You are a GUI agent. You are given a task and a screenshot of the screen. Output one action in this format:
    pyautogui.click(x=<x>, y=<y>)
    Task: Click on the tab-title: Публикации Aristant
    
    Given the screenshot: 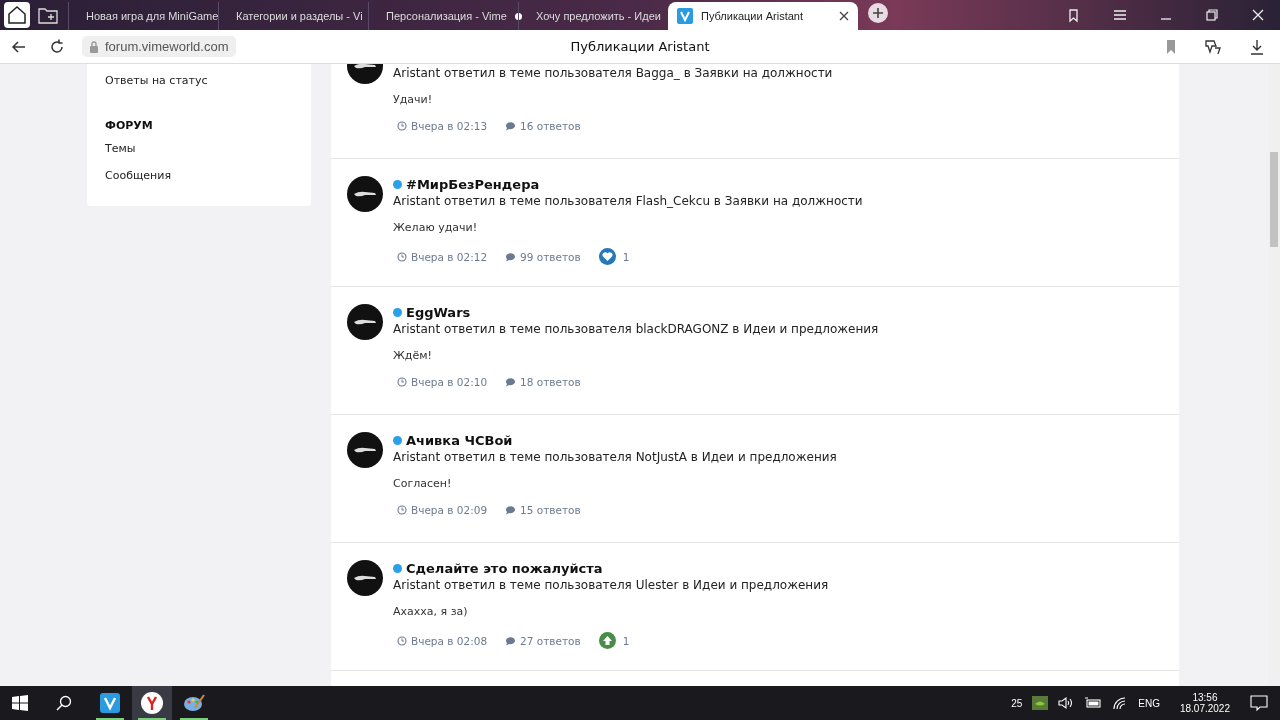 What is the action you would take?
    pyautogui.click(x=752, y=16)
    